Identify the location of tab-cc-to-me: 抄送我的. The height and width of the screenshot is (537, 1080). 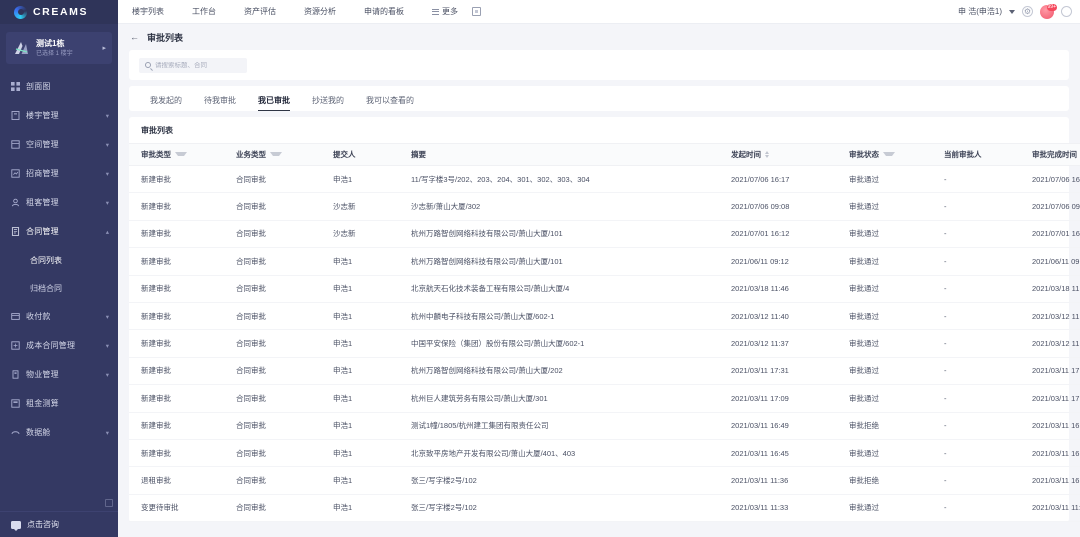
(328, 103).